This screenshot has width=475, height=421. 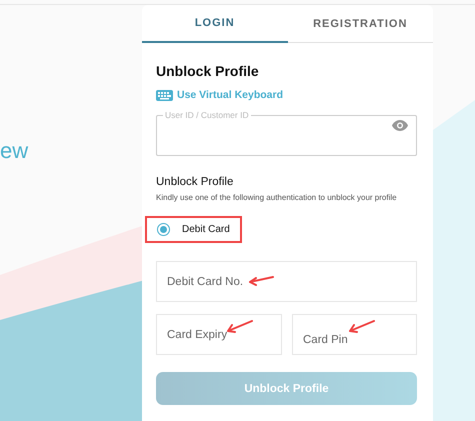 What do you see at coordinates (14, 150) in the screenshot?
I see `hero-text: ew` at bounding box center [14, 150].